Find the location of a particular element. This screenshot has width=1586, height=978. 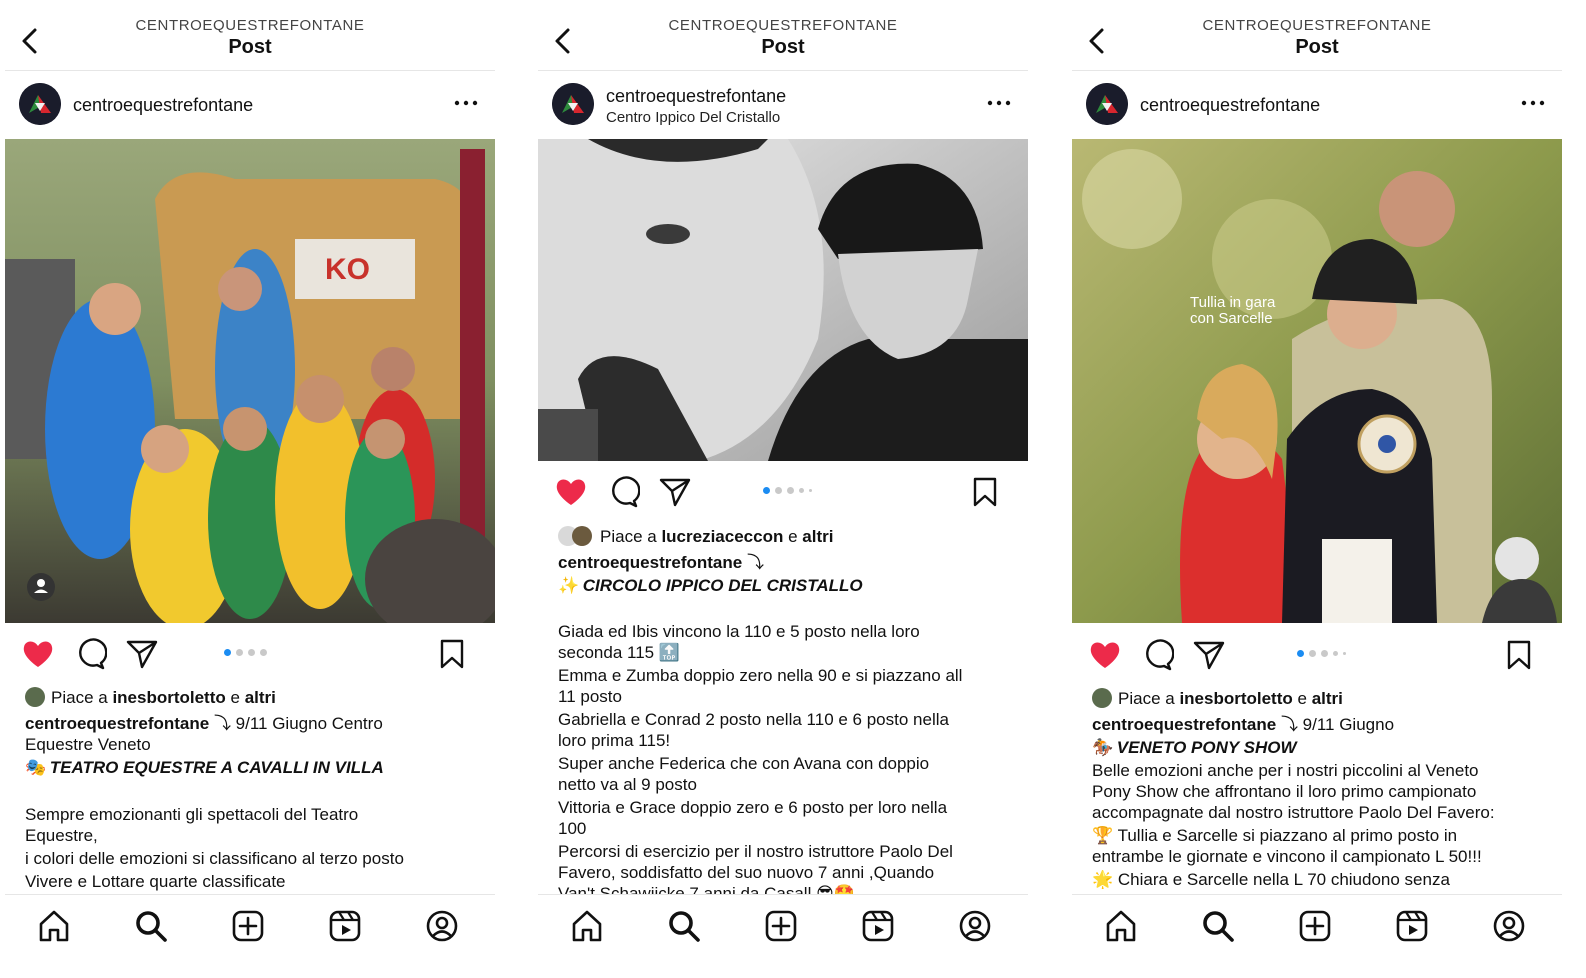

caption-line: centroequestrefontane ⤵ 9/11 Giugno is located at coordinates (1317, 724).